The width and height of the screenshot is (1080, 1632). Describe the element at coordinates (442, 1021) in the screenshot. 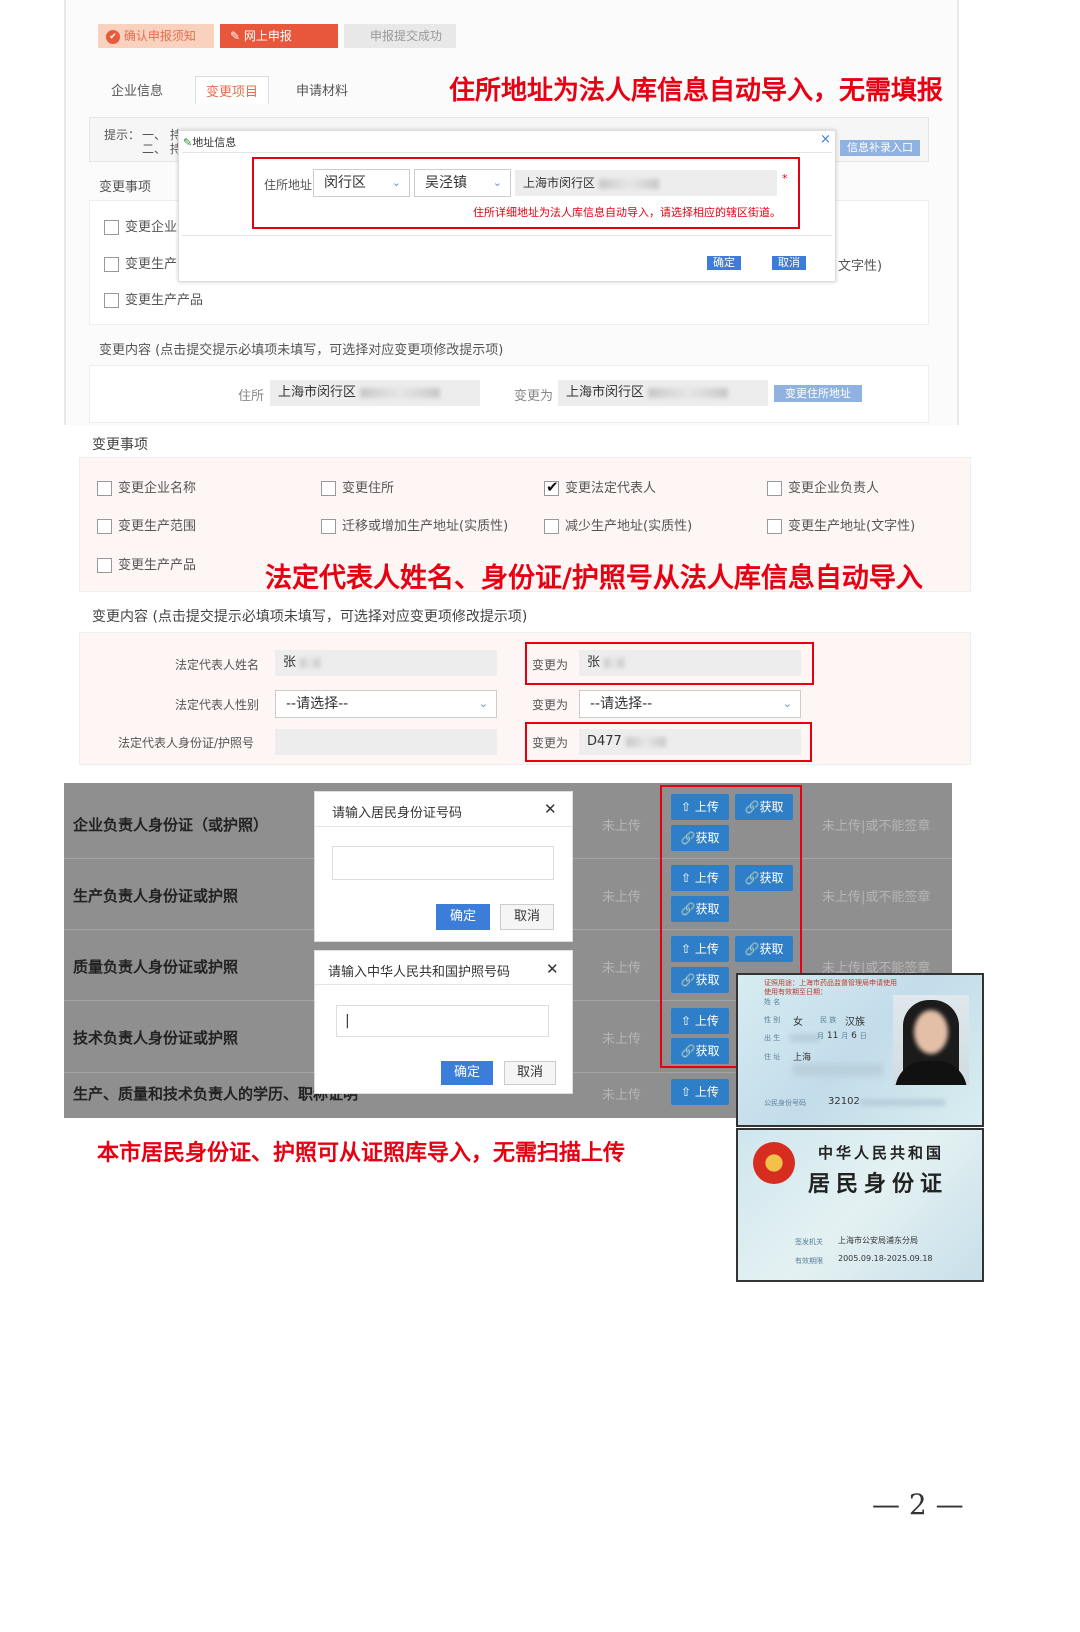

I see `passport-number-input: |` at that location.